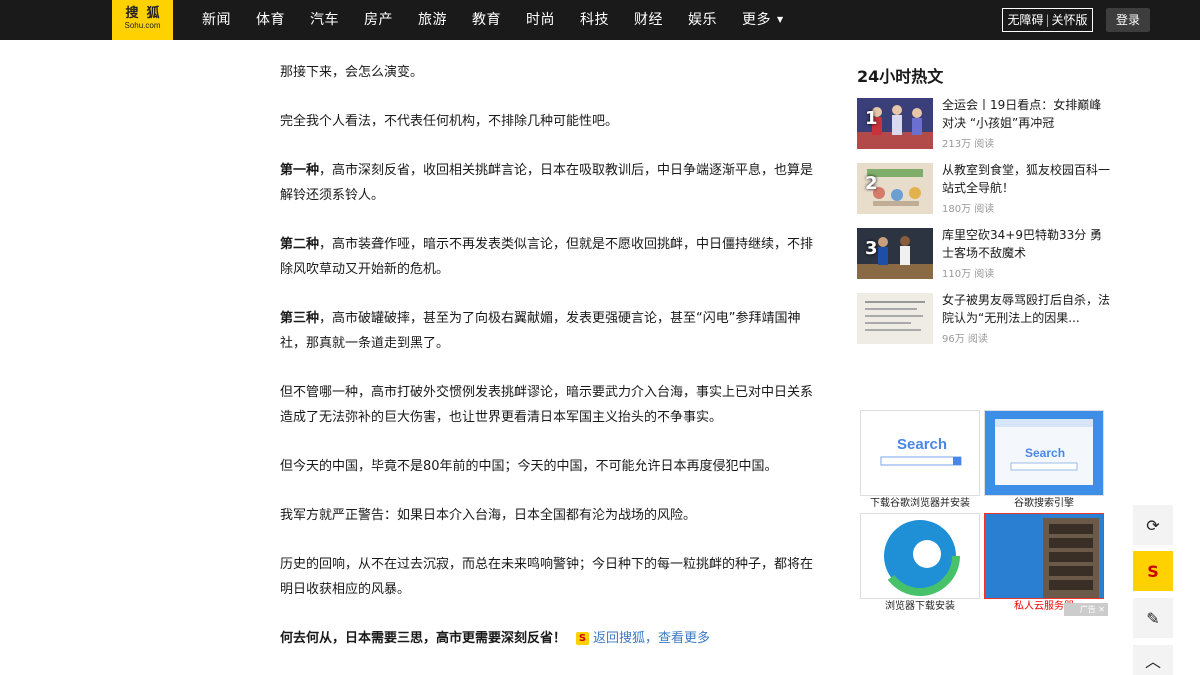 The width and height of the screenshot is (1200, 675). I want to click on accessibility-button: 无障碍 | 关怀版, so click(1047, 20).